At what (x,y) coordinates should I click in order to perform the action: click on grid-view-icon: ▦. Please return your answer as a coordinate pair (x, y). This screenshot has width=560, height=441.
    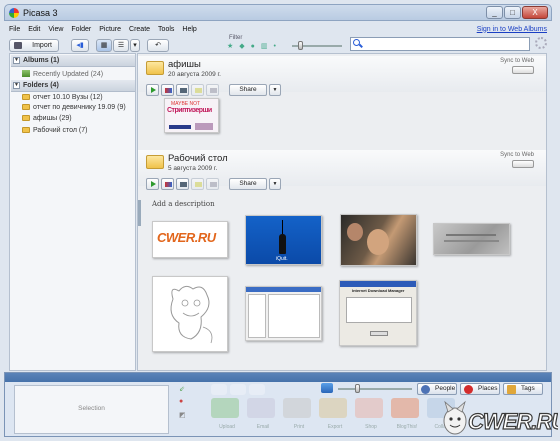
    Looking at the image, I should click on (104, 45).